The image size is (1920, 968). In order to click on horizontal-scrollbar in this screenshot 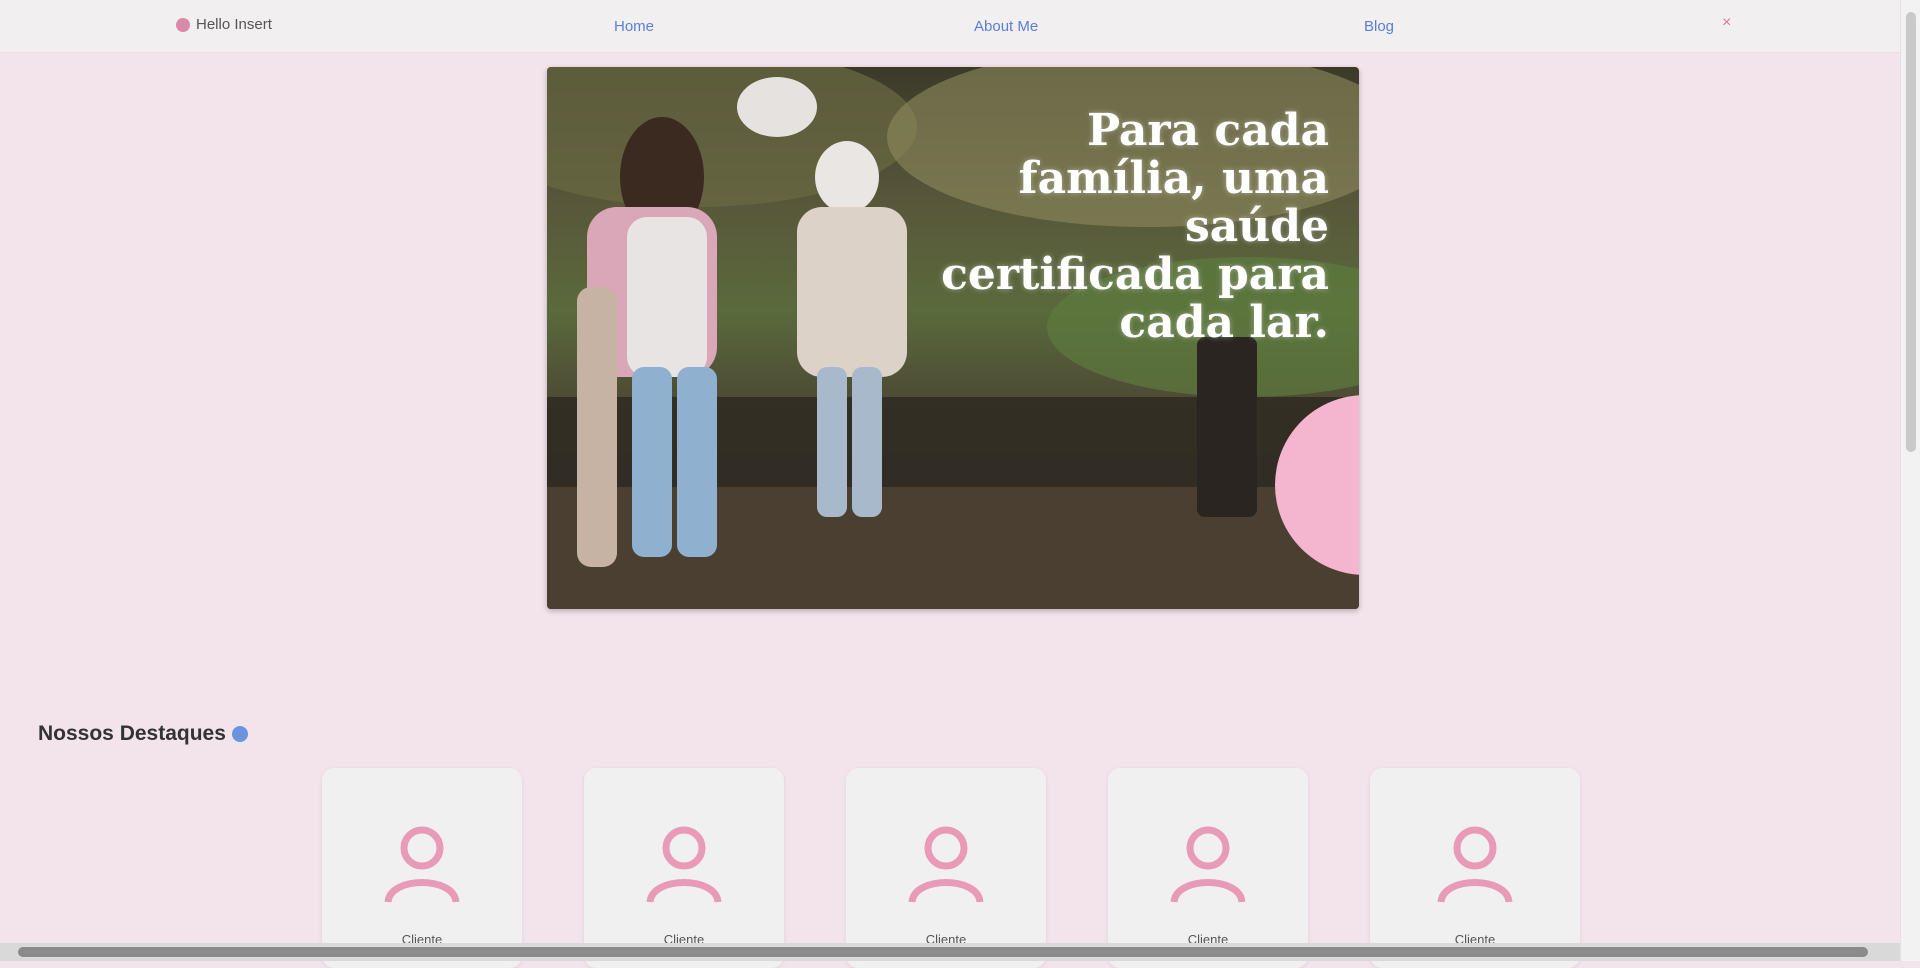, I will do `click(950, 952)`.